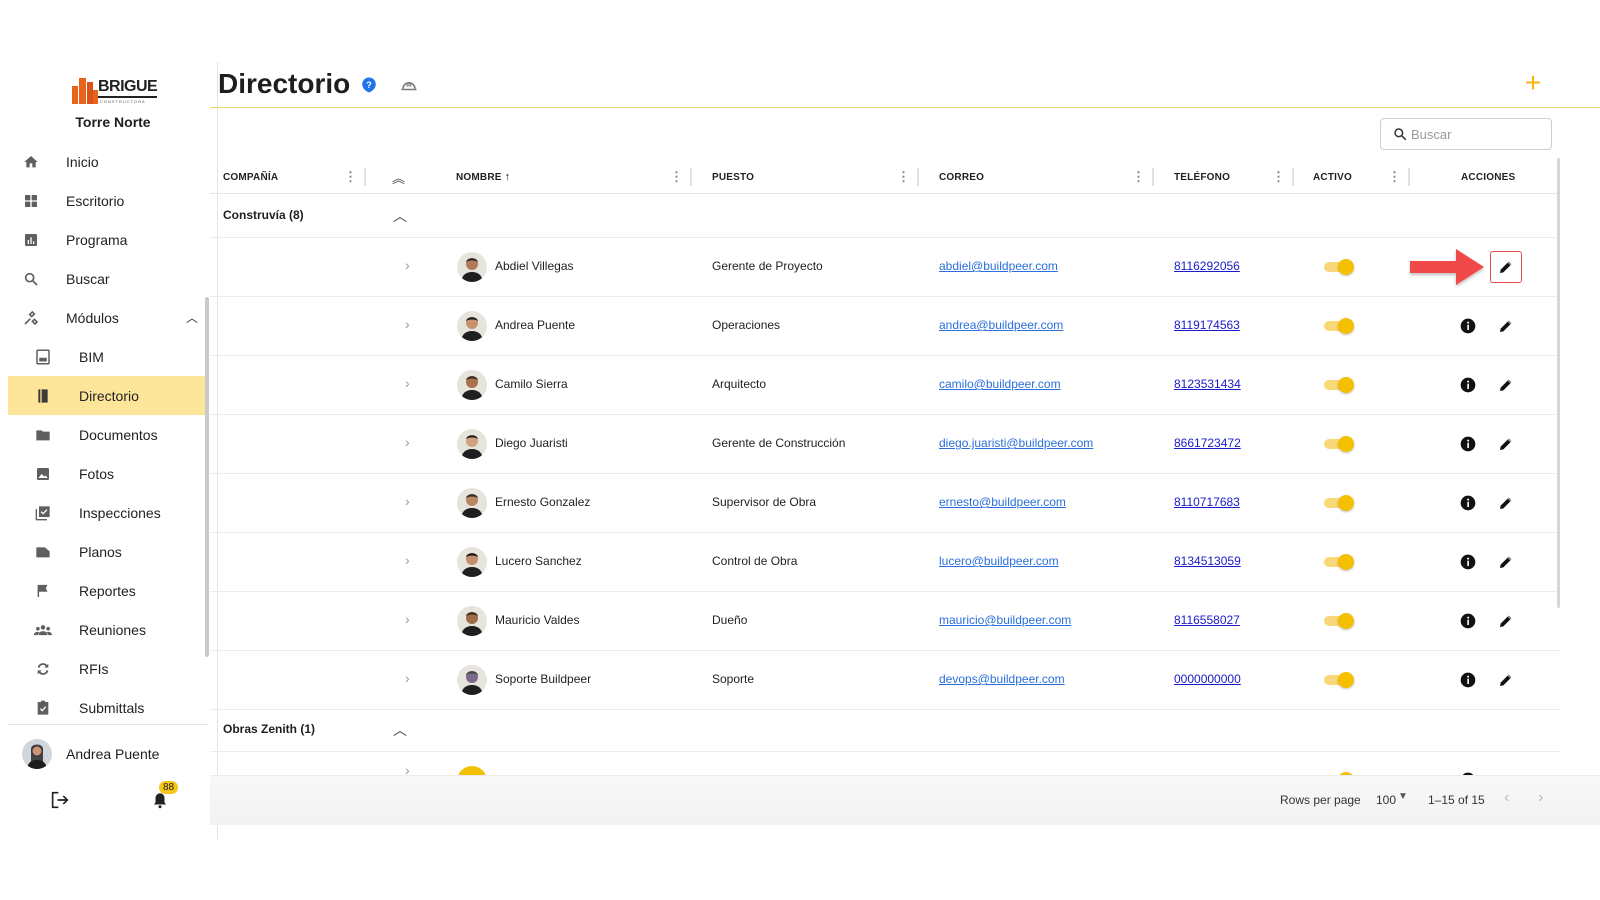 The height and width of the screenshot is (900, 1600). I want to click on contact-name: Diego Juaristi, so click(531, 443).